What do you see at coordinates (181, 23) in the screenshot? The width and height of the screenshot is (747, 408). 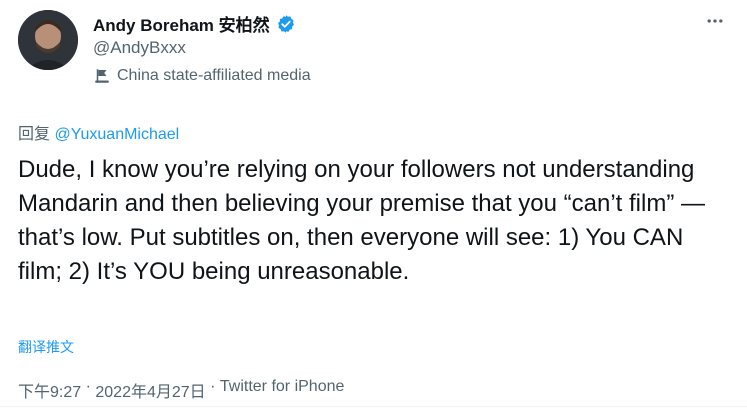 I see `author-display-name: Andy Boreham 安柏然` at bounding box center [181, 23].